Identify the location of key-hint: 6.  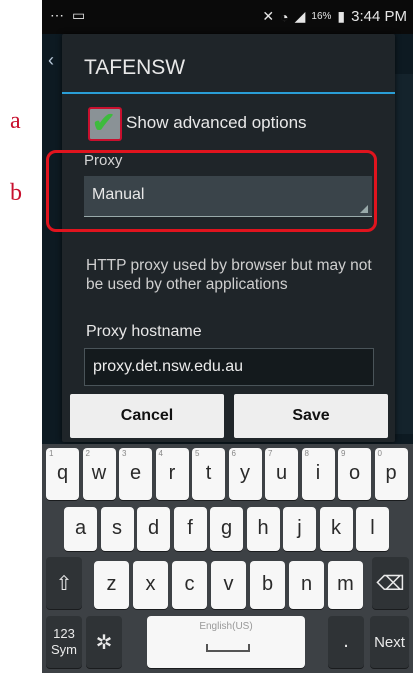
(233, 453).